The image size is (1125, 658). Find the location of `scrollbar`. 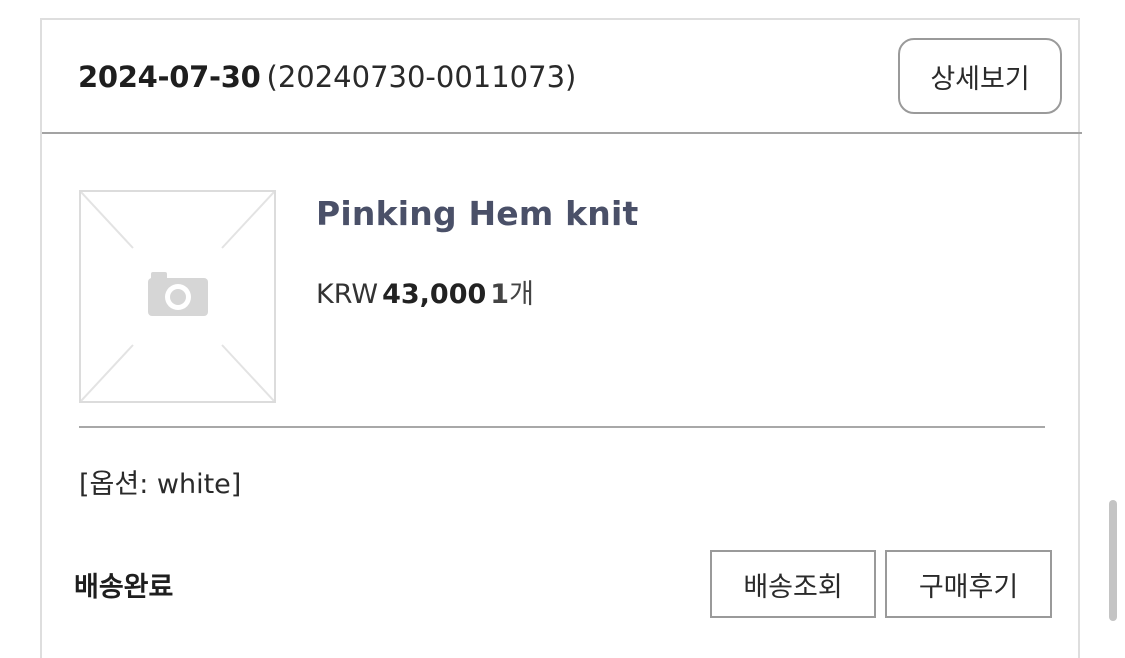

scrollbar is located at coordinates (1113, 560).